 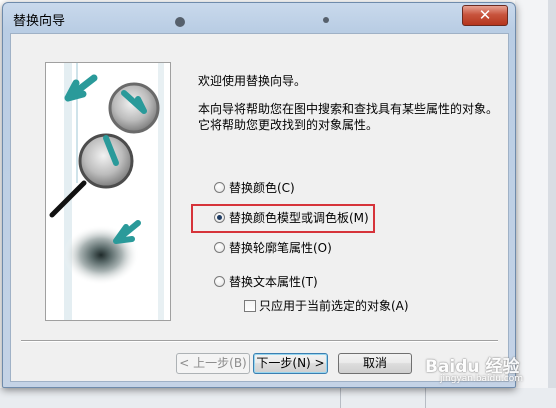 I want to click on option-replace-outline-pen: 替换轮廓笔属性(O), so click(x=273, y=248).